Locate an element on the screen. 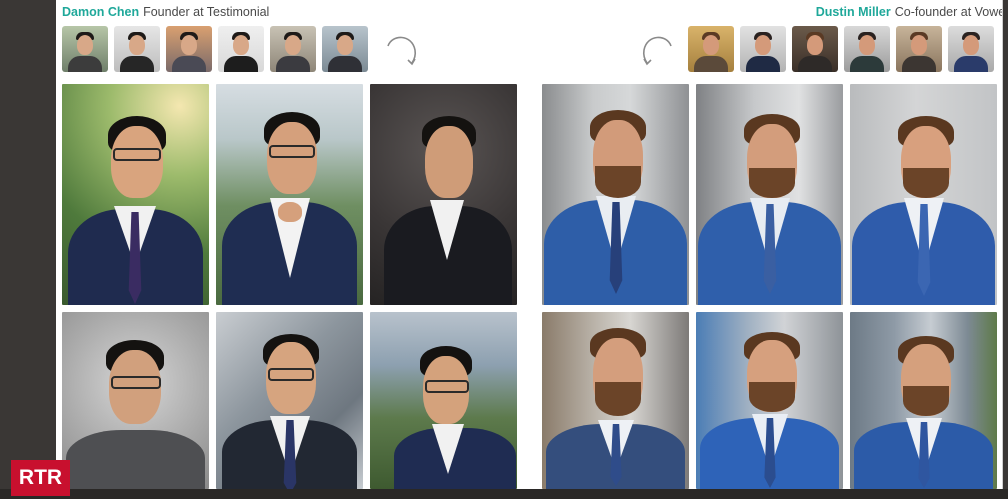 The height and width of the screenshot is (499, 1008). left-person-header: Damon Chen Founder at Testimonial is located at coordinates (165, 12).